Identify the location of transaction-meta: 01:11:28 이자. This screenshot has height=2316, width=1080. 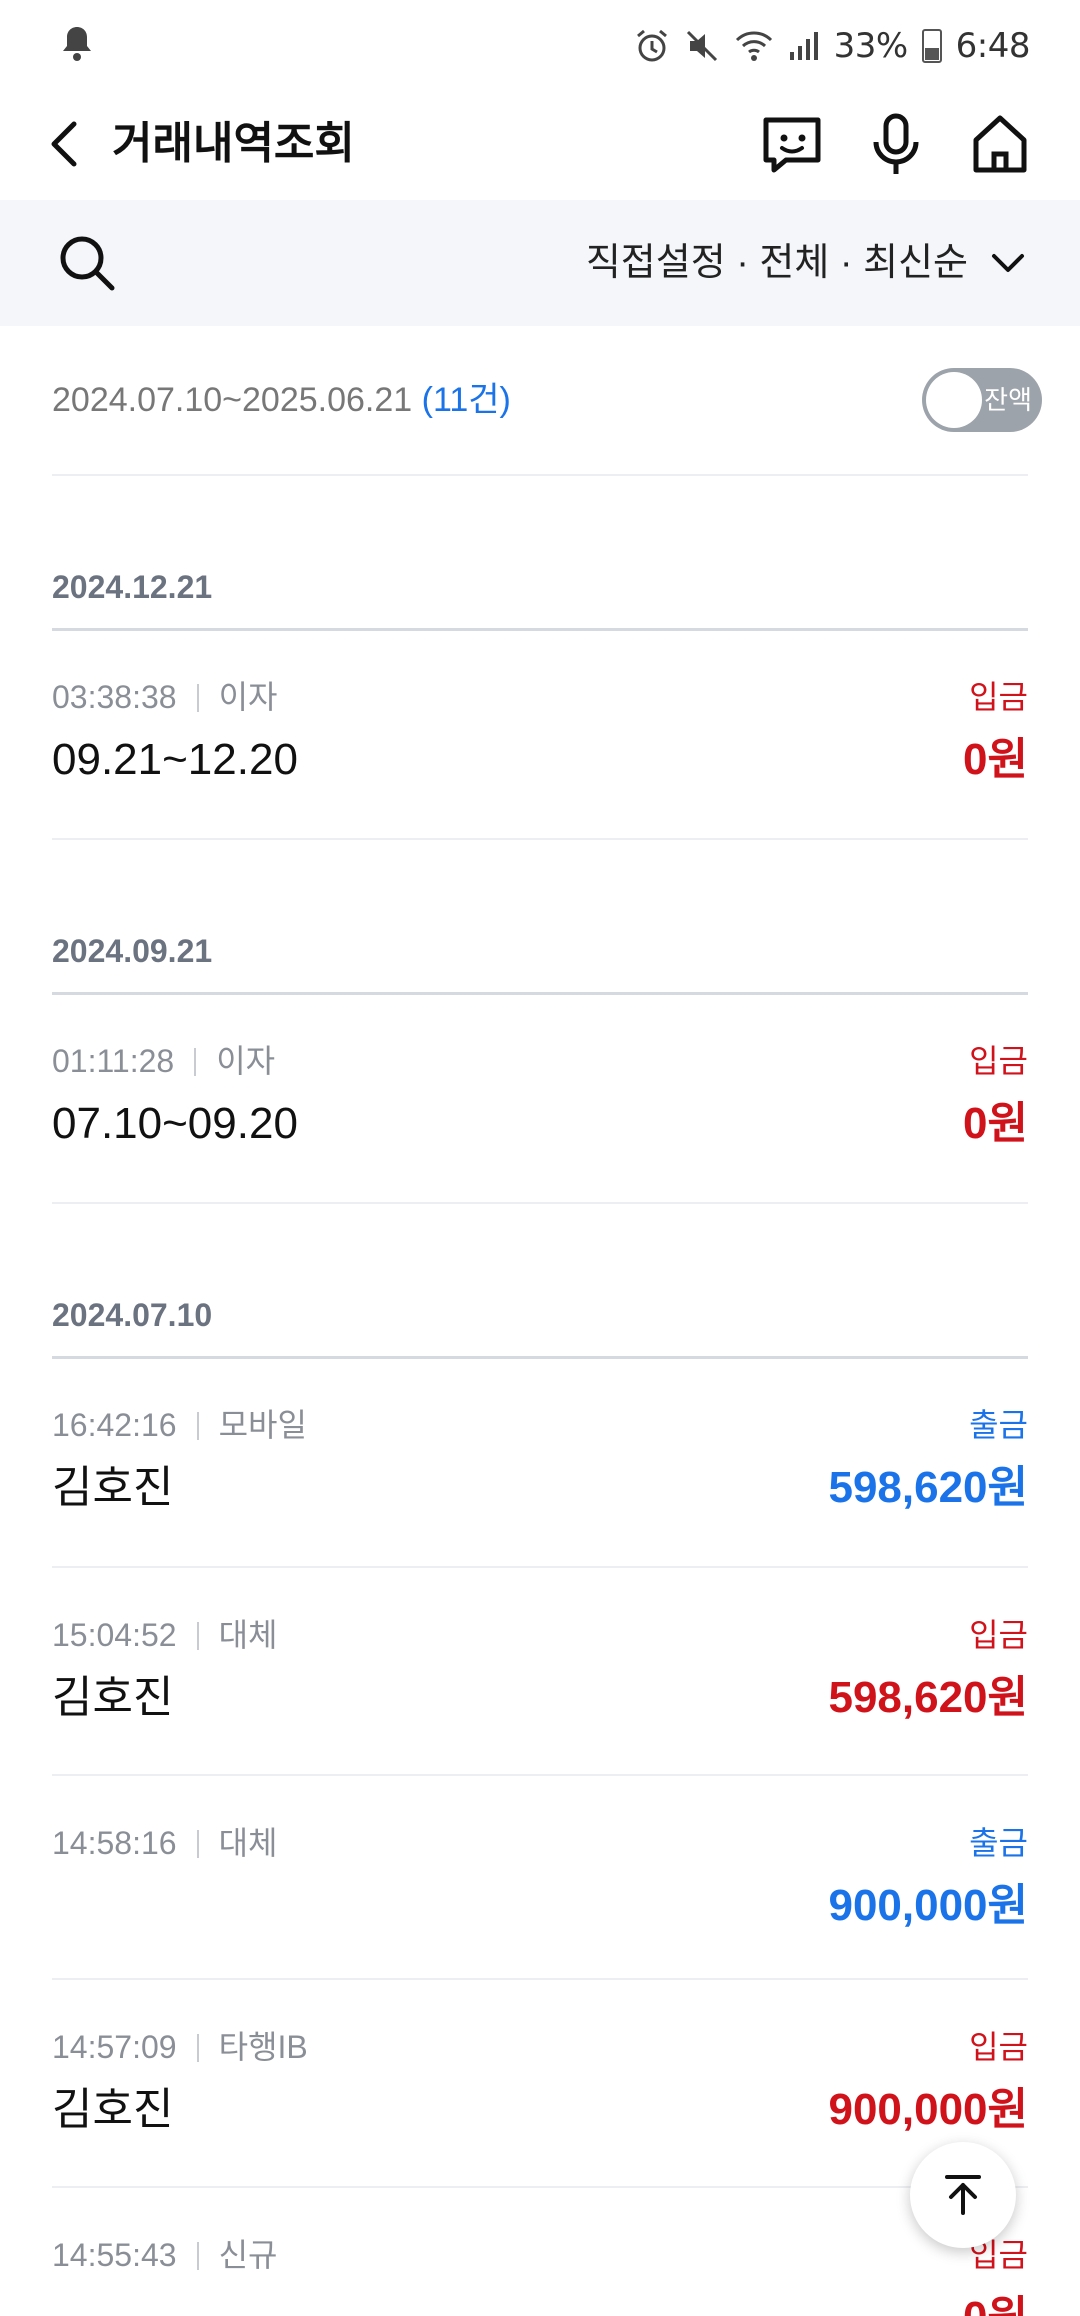
(163, 1061).